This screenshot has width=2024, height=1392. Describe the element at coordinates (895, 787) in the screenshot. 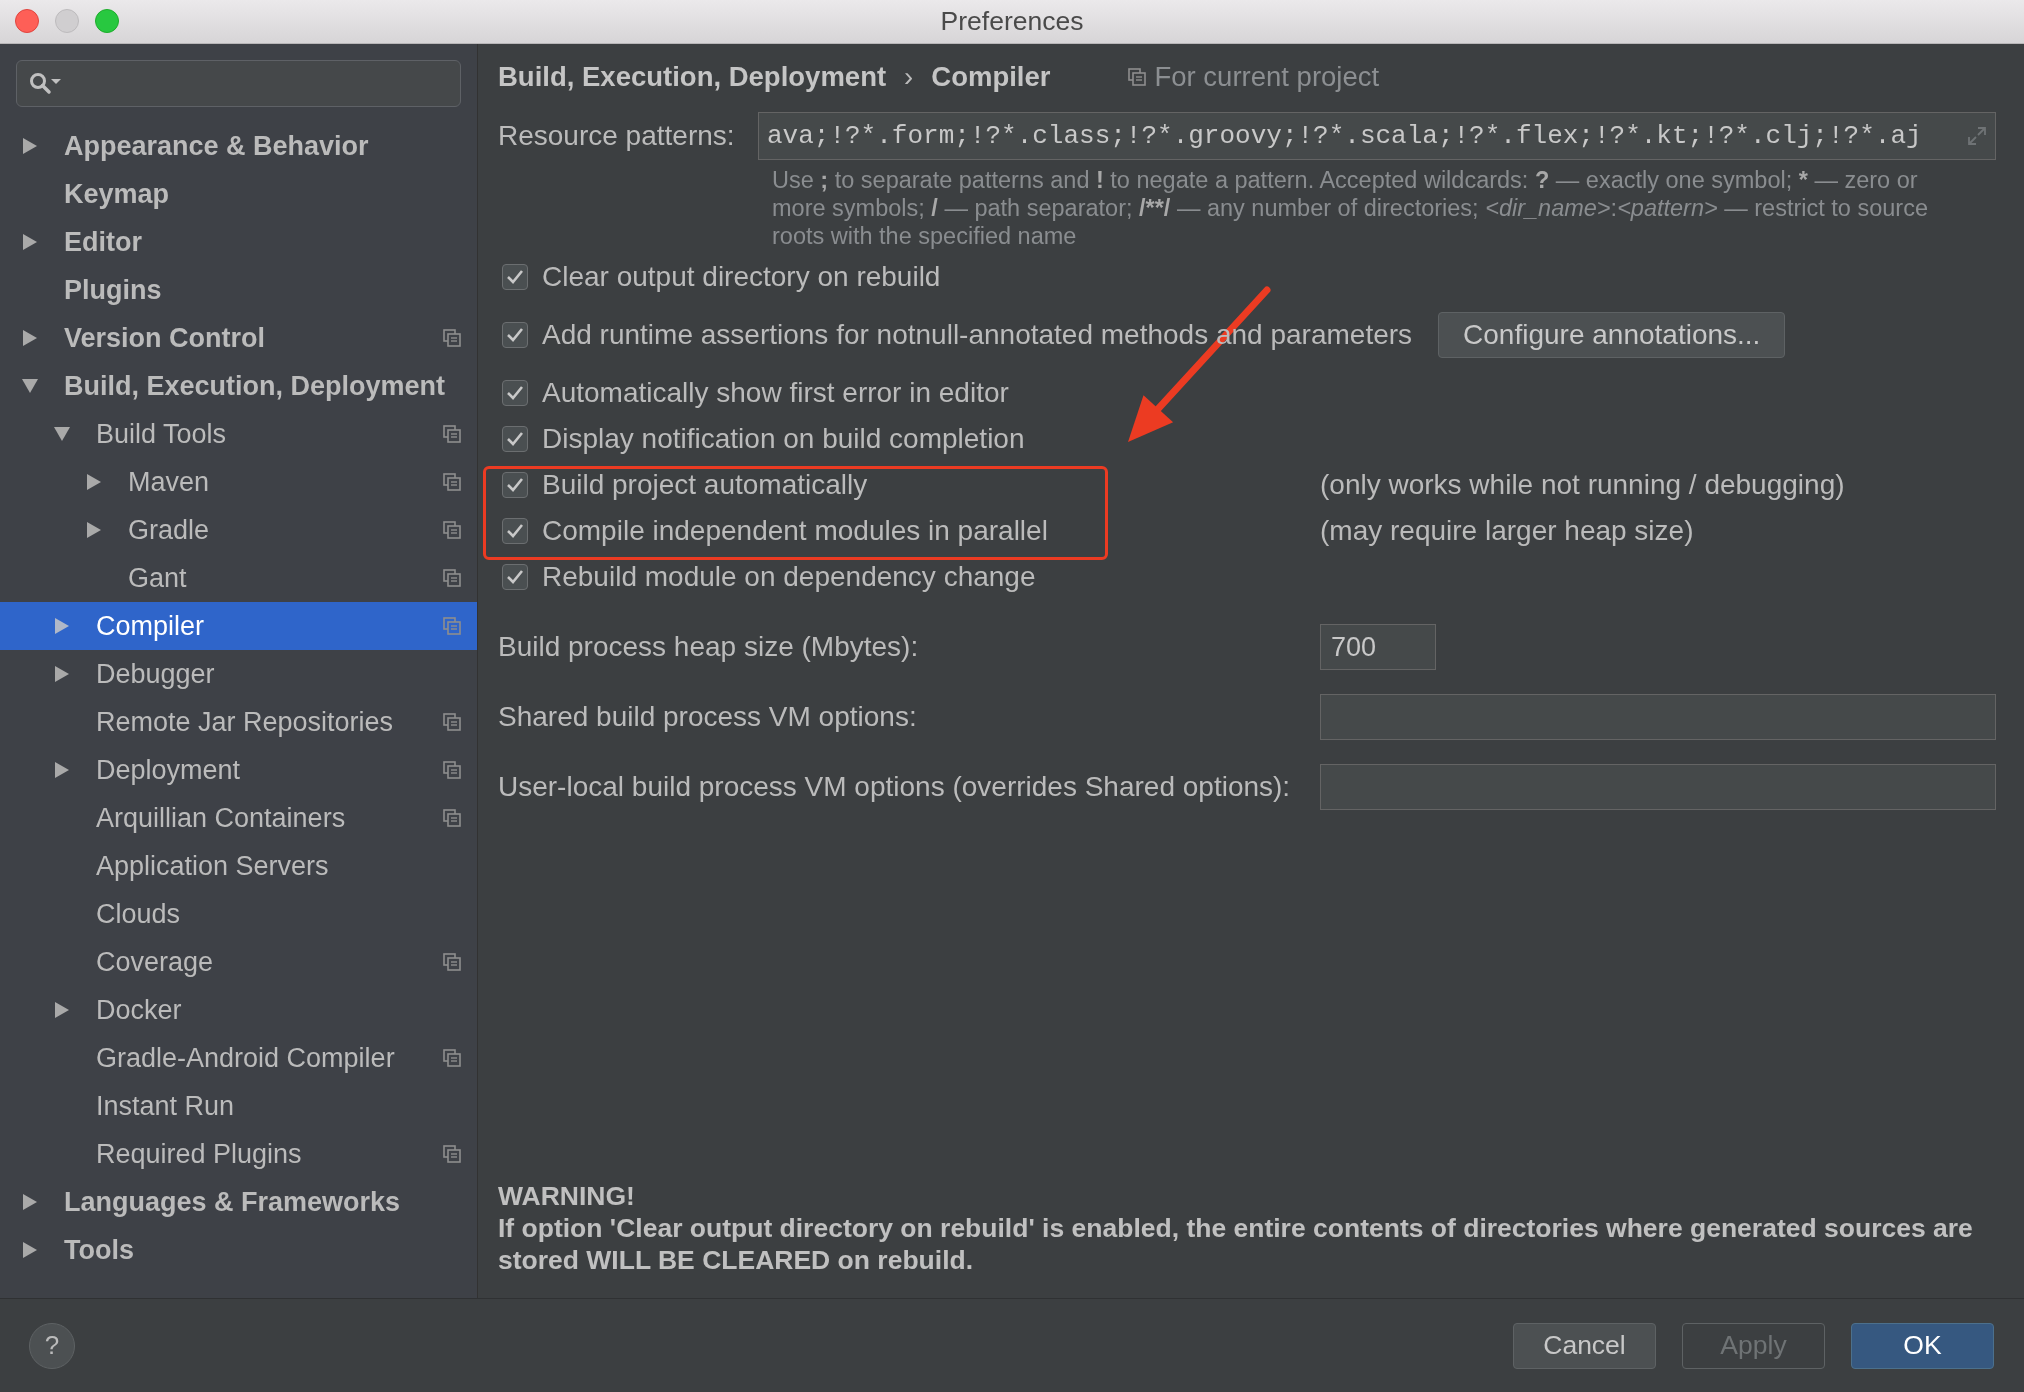

I see `field-label: User-local build process VM options (overrides Shared options):` at that location.